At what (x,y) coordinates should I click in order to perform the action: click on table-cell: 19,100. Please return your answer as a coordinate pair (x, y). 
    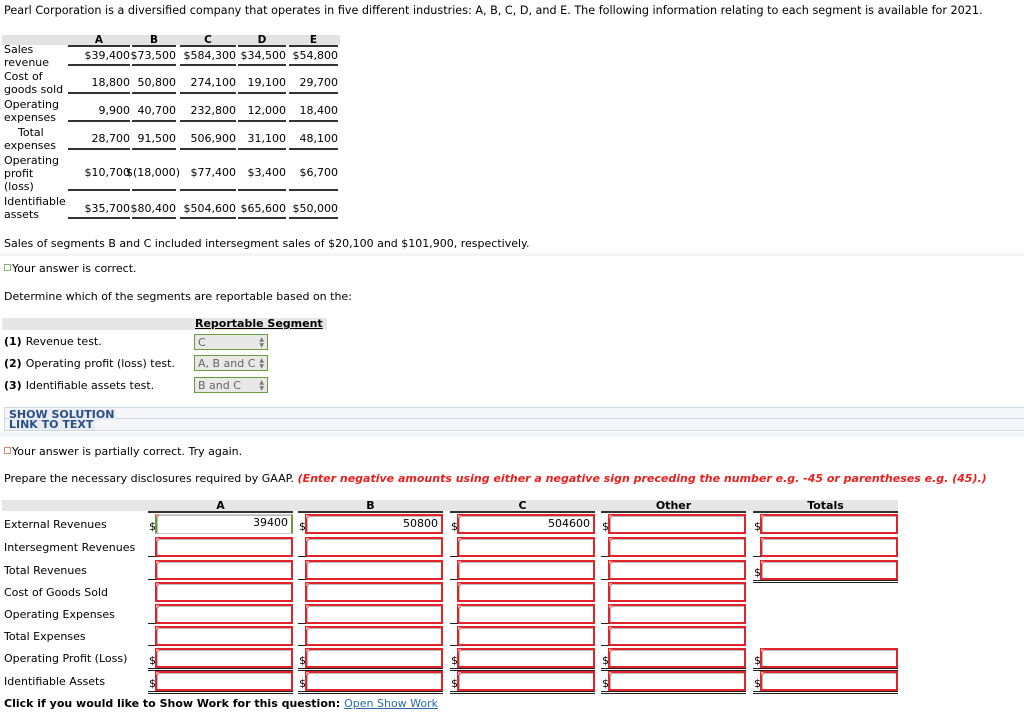
    Looking at the image, I should click on (267, 82).